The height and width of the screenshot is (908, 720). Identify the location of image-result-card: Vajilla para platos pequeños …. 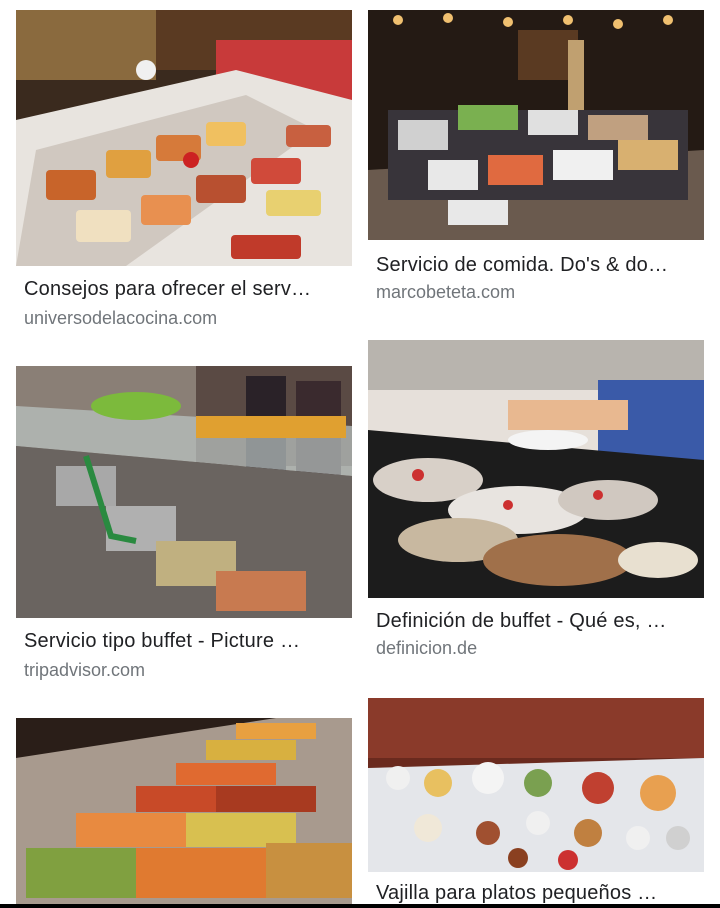
(536, 801).